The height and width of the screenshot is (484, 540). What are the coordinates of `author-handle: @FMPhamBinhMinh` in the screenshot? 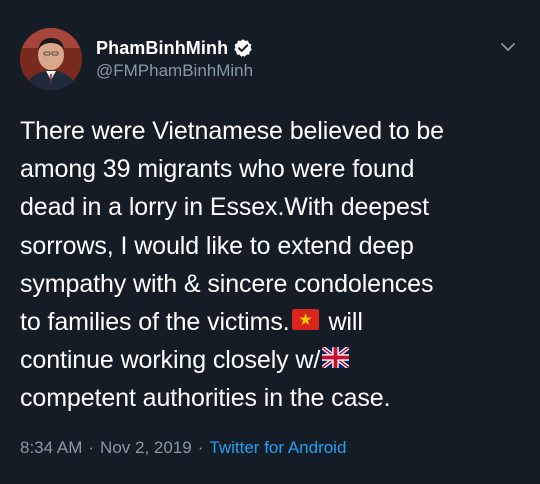 It's located at (174, 71).